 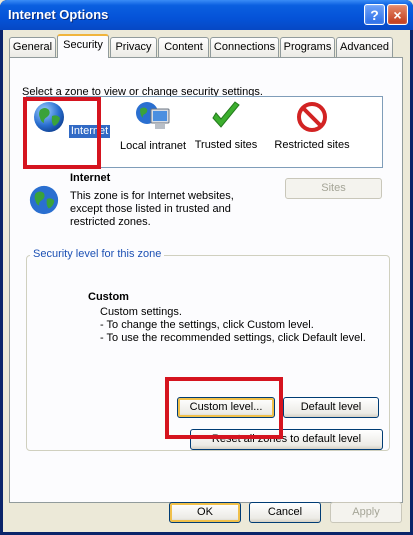 What do you see at coordinates (285, 512) in the screenshot?
I see `cancel-button: Cancel` at bounding box center [285, 512].